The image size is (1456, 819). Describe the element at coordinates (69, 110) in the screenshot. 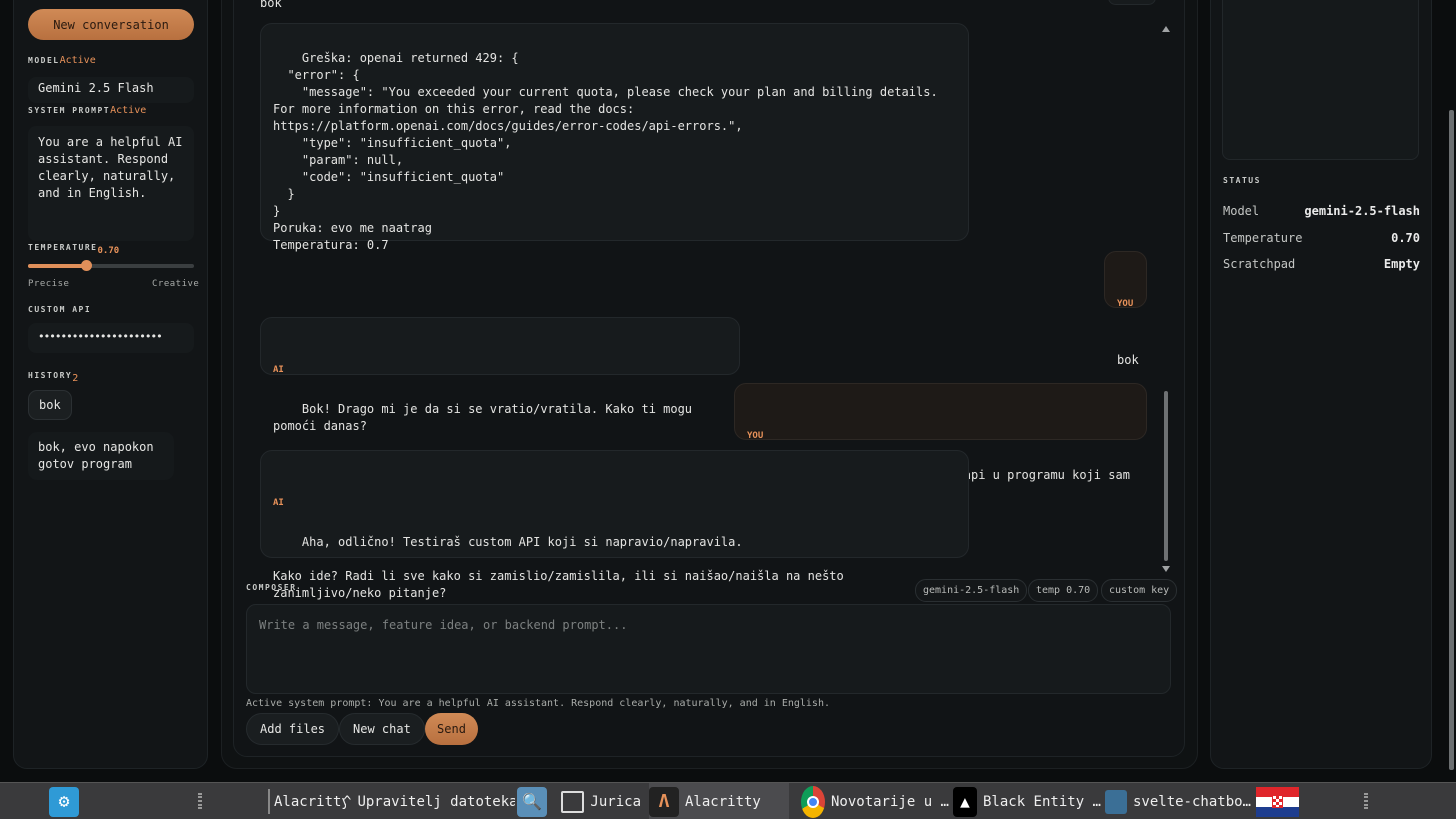

I see `system-prompt-label-text: SYSTEM PROMPT` at that location.